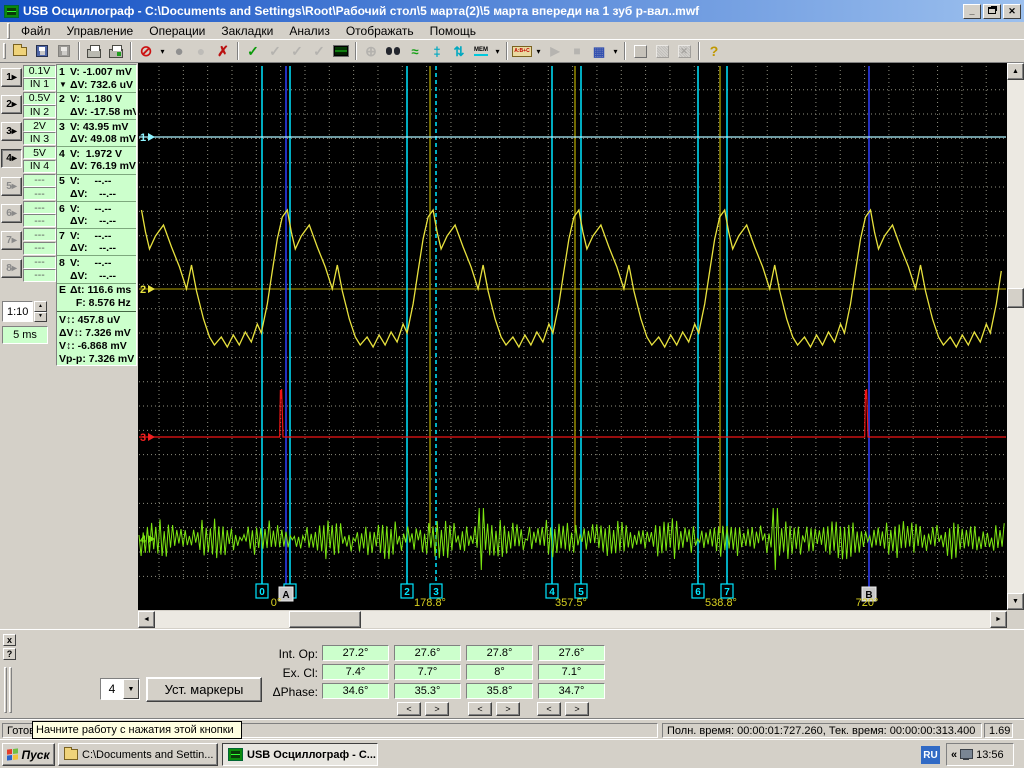  I want to click on channel-7-input: ---, so click(39, 248).